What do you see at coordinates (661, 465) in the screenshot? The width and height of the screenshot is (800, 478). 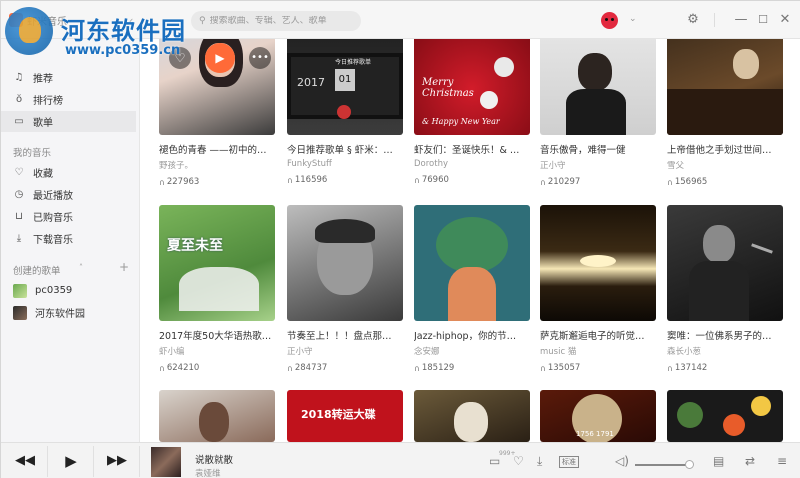 I see `volume-fill` at bounding box center [661, 465].